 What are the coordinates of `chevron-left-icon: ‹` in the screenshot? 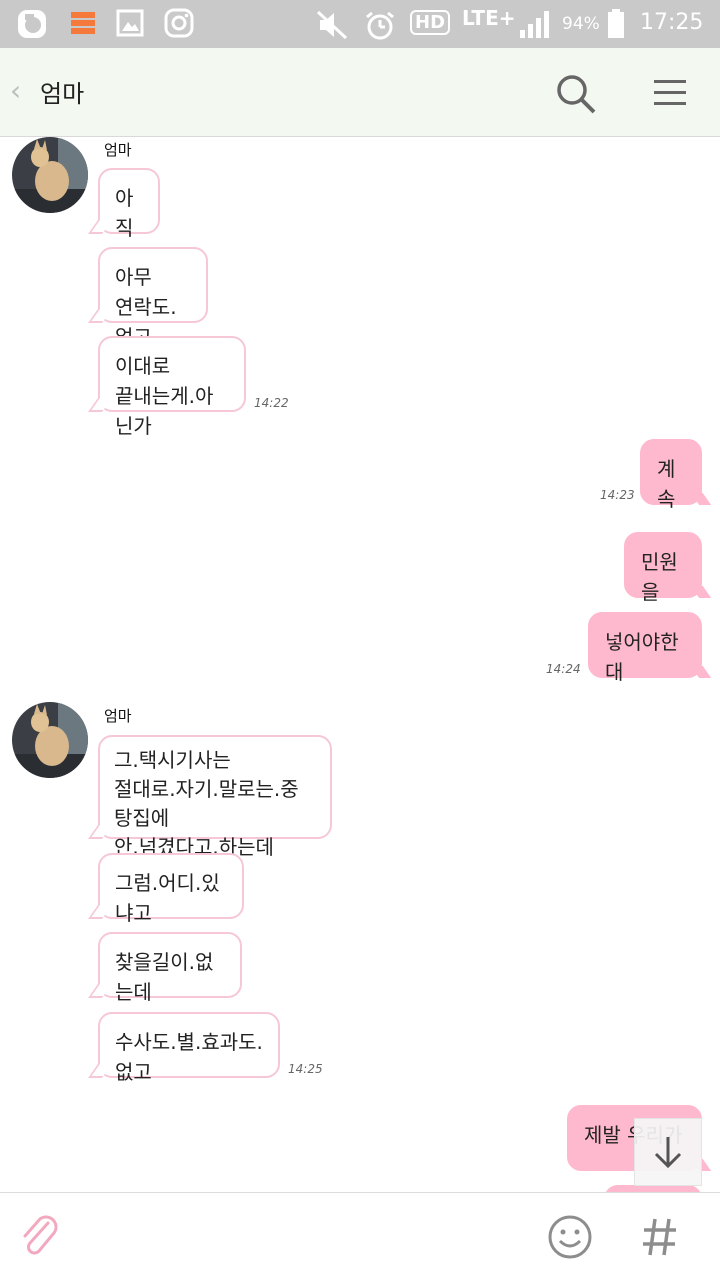 It's located at (15, 90).